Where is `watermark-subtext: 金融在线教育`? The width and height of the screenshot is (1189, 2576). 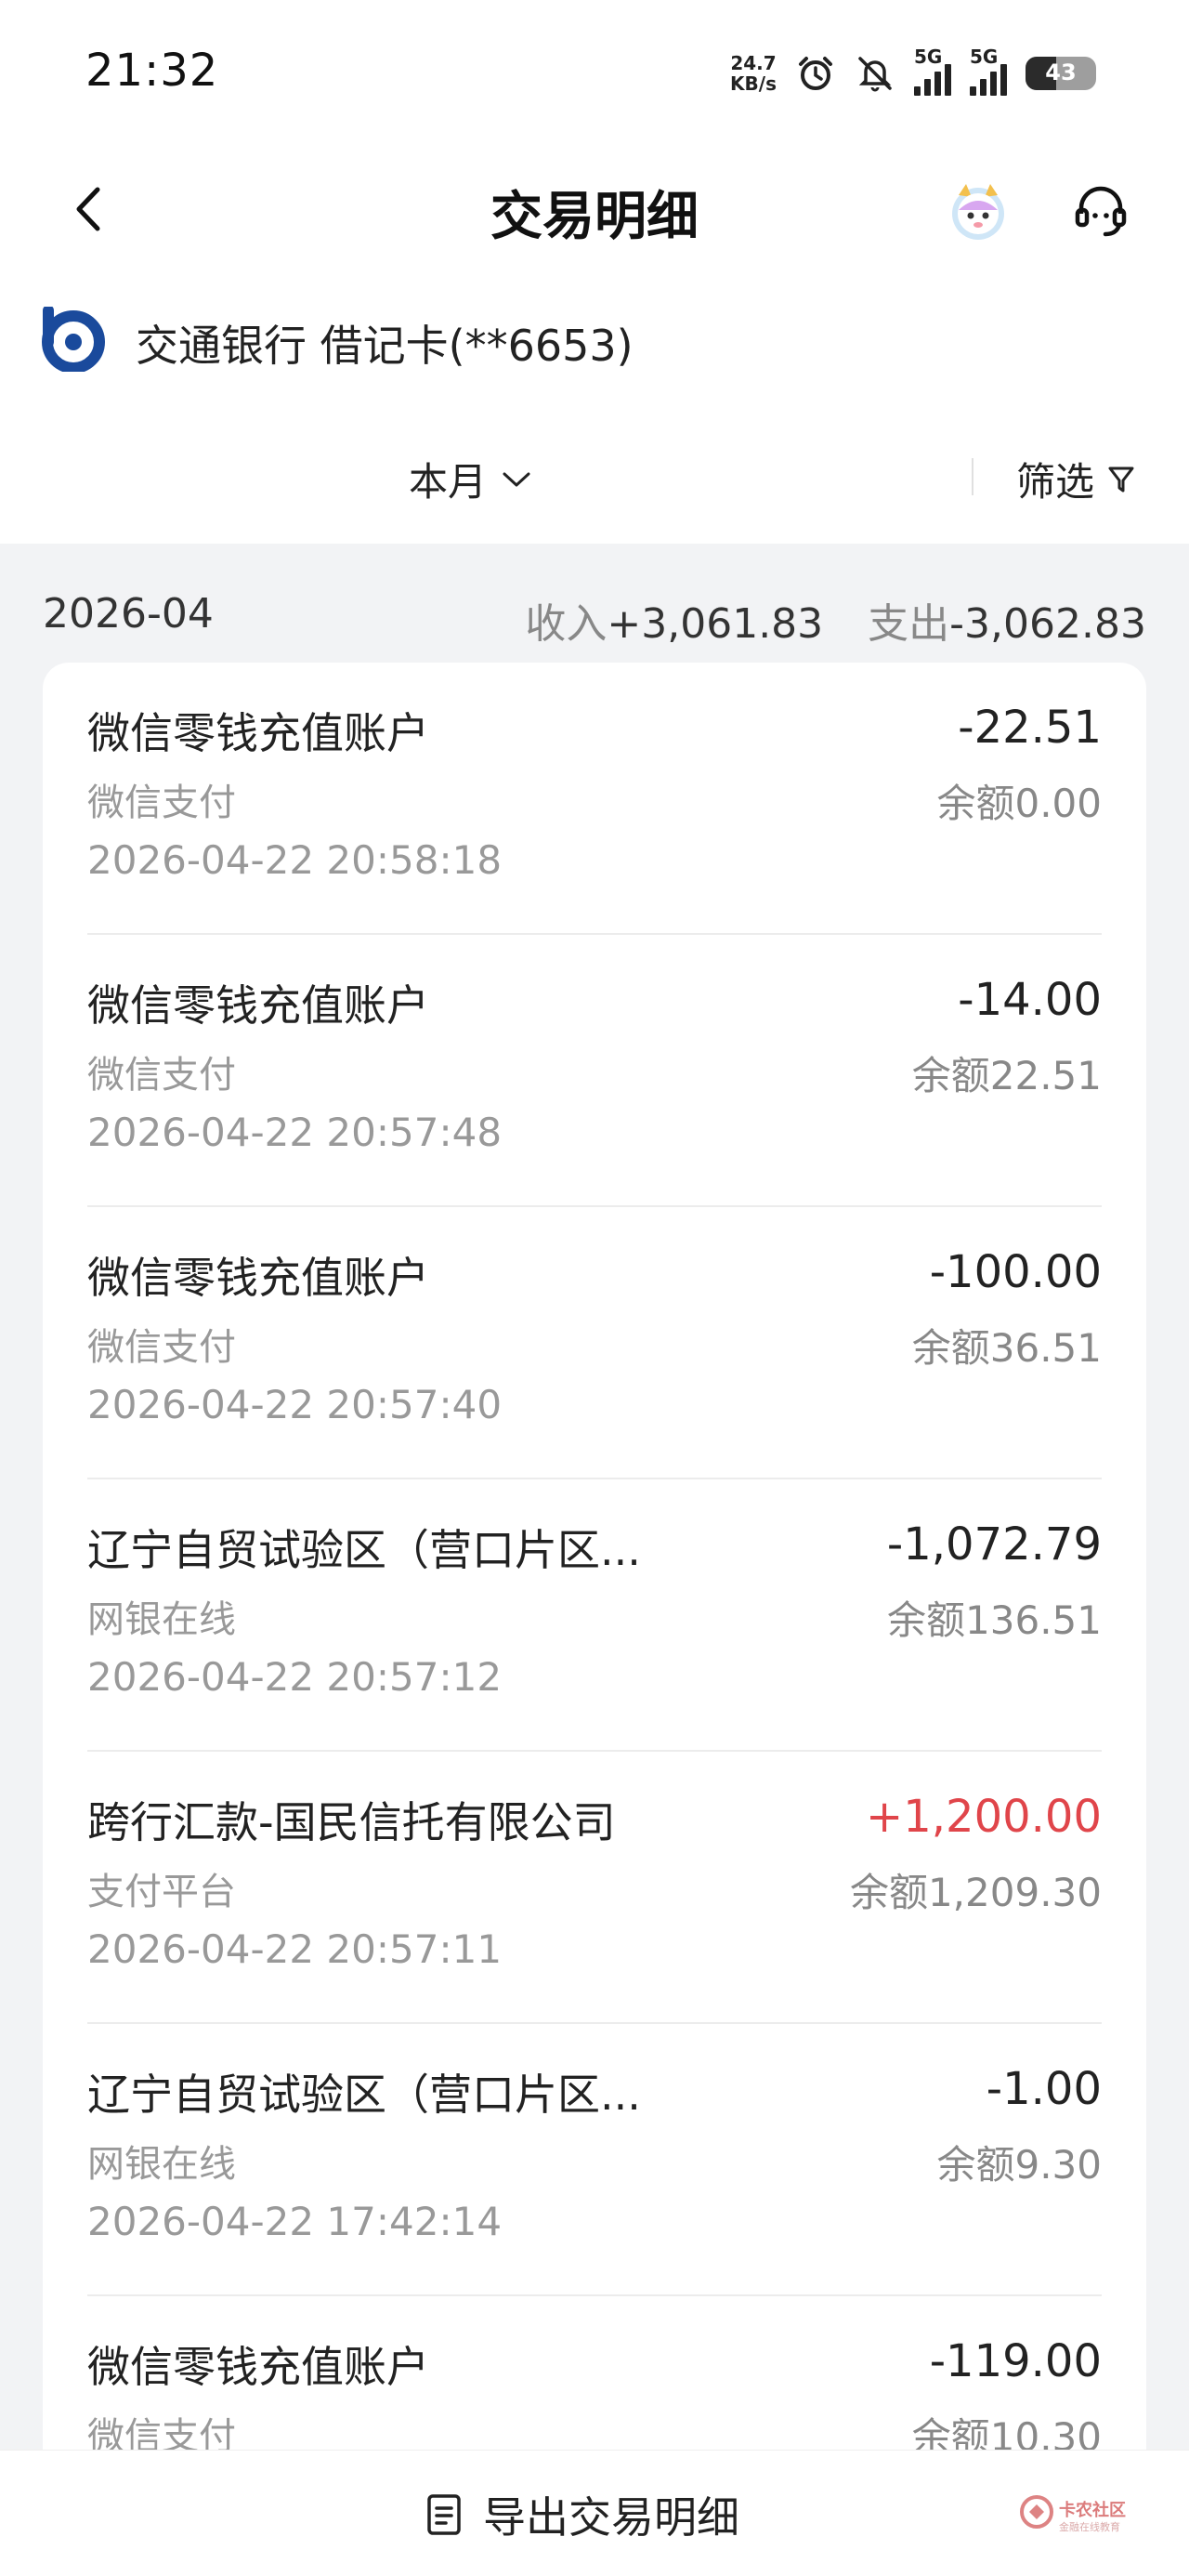
watermark-subtext: 金融在线教育 is located at coordinates (1089, 2527).